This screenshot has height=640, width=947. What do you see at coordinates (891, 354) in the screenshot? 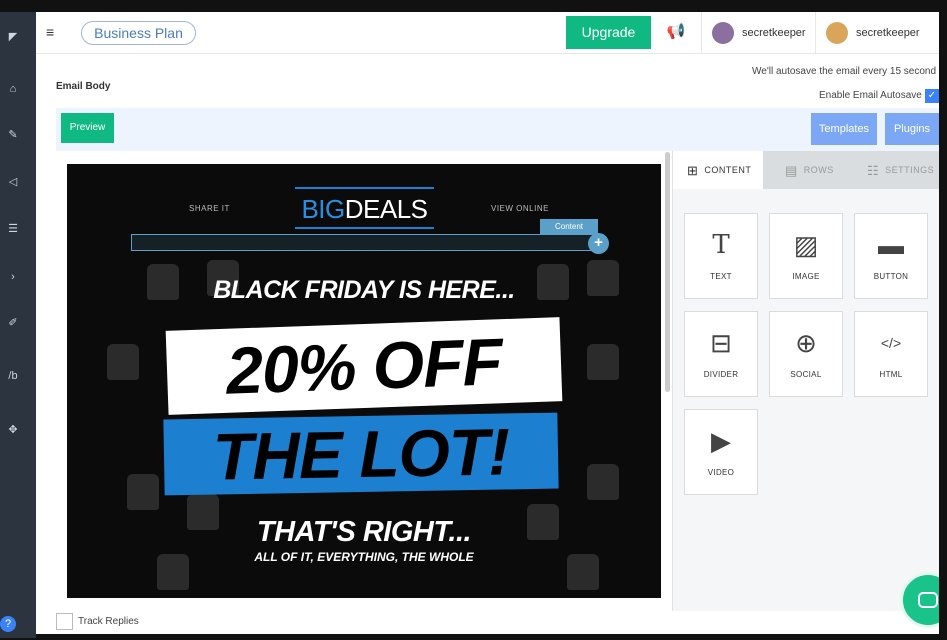
I see `block-html: </> HTML` at bounding box center [891, 354].